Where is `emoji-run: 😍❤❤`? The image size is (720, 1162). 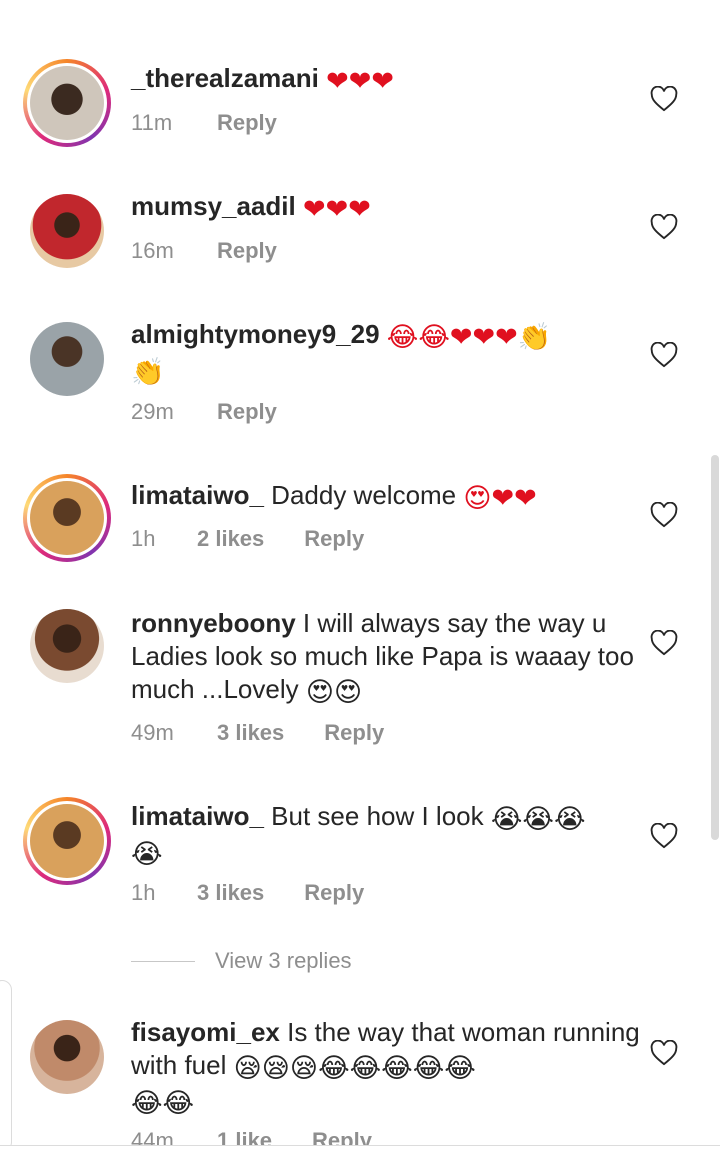
emoji-run: 😍❤❤ is located at coordinates (500, 498).